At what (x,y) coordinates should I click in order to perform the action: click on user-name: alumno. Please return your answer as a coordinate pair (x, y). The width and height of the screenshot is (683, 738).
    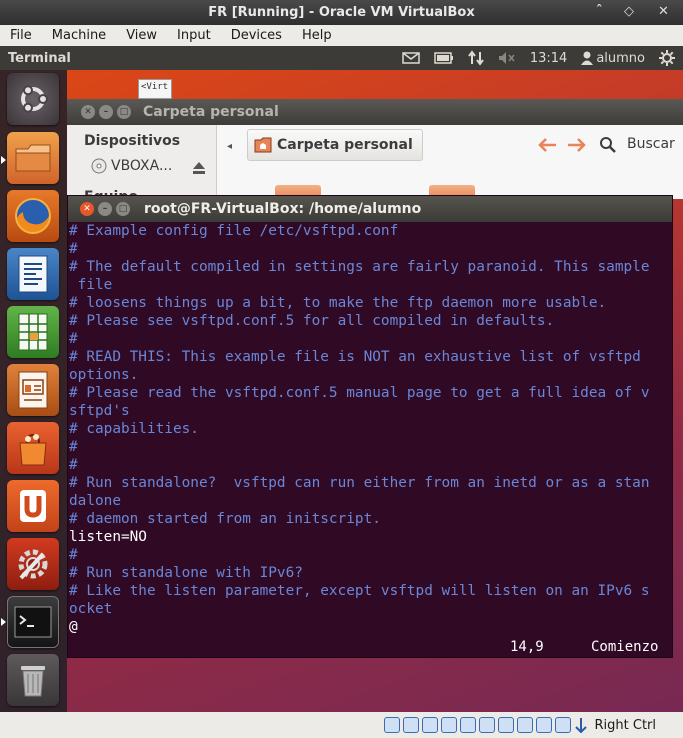
    Looking at the image, I should click on (620, 58).